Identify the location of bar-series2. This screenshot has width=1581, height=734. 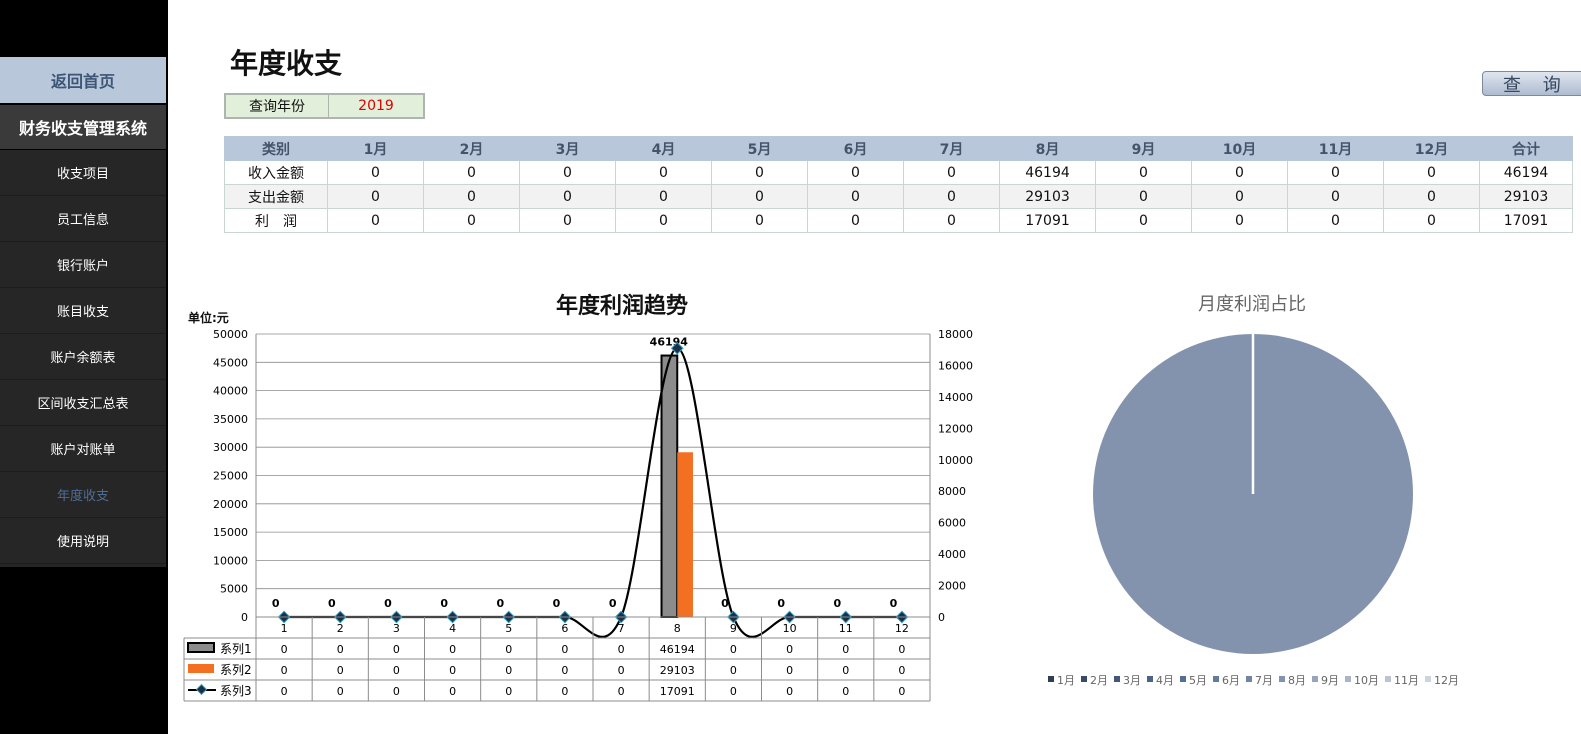
(685, 534).